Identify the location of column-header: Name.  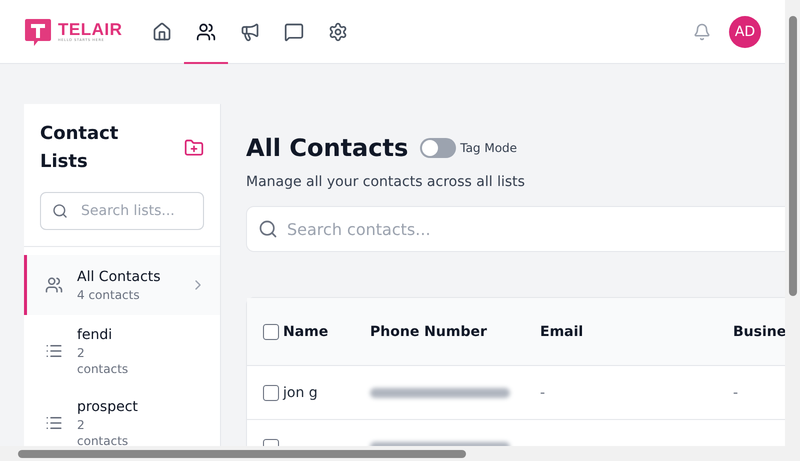
(305, 332).